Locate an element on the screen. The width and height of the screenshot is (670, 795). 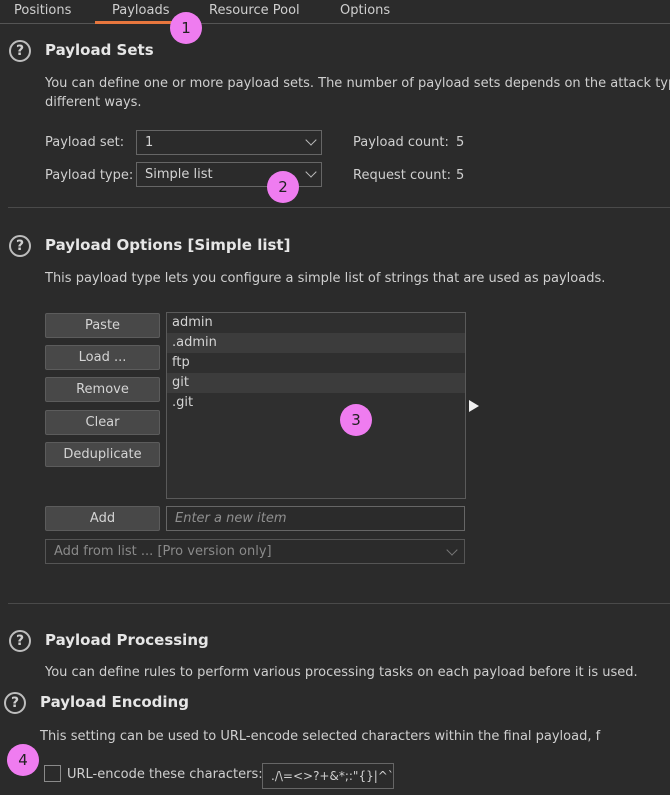
annotation-marker-2: 2 is located at coordinates (283, 187).